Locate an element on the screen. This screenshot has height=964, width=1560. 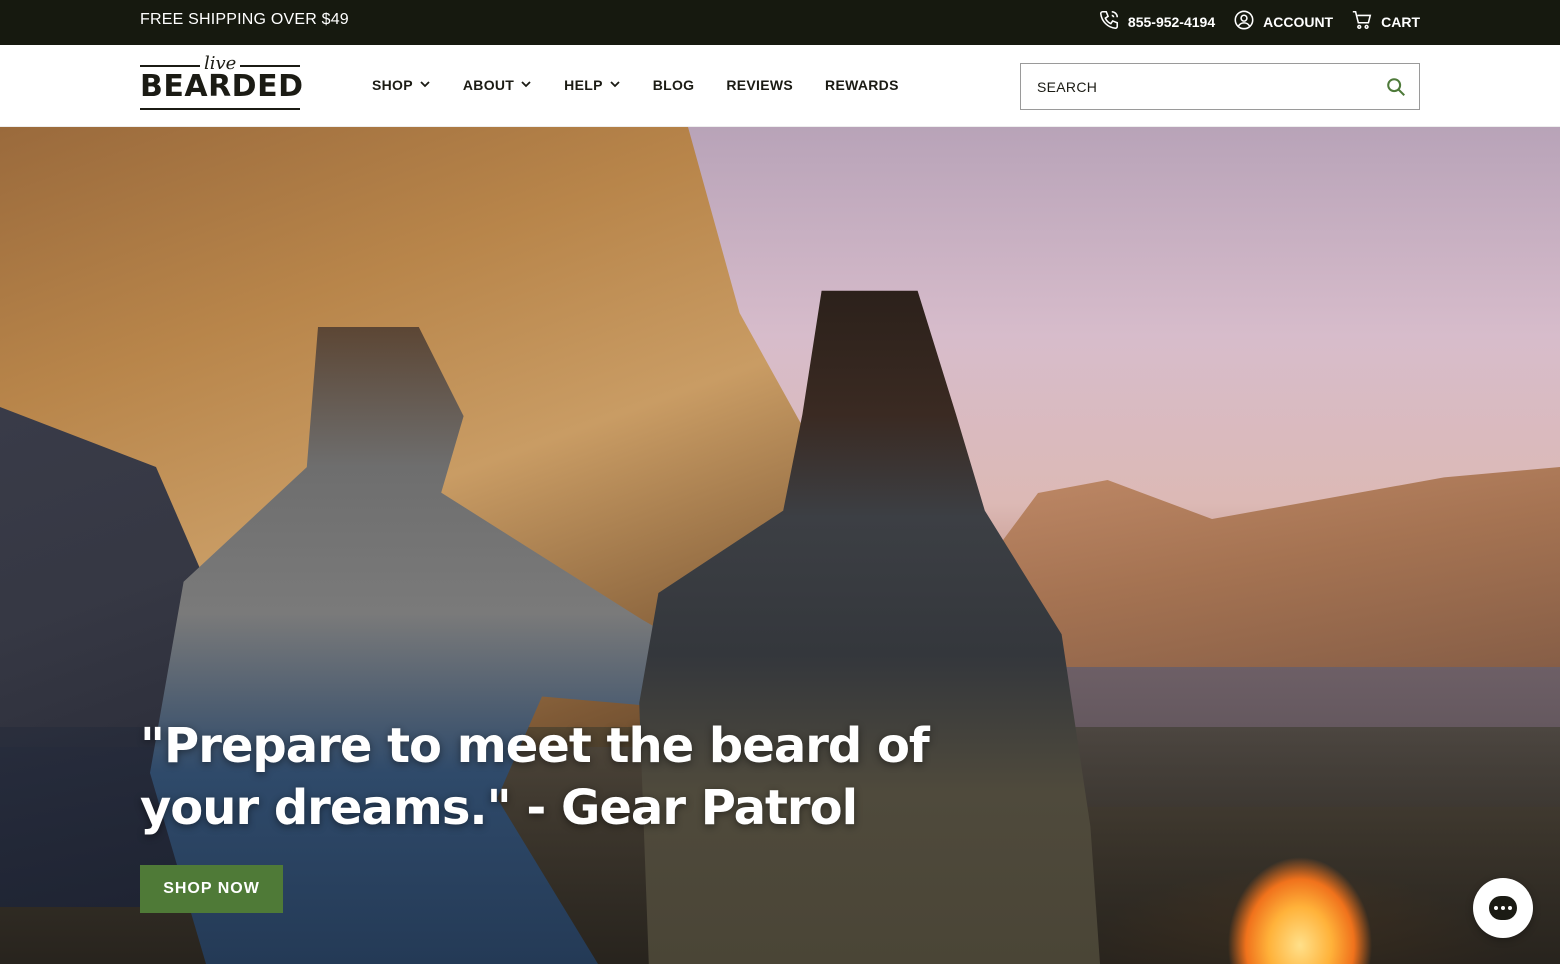
nav-item-label: REVIEWS is located at coordinates (760, 85).